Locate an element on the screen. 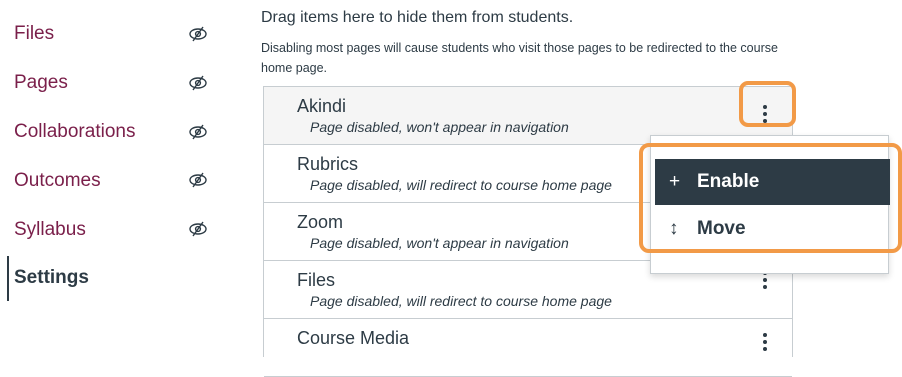  kebab-highlight is located at coordinates (767, 104).